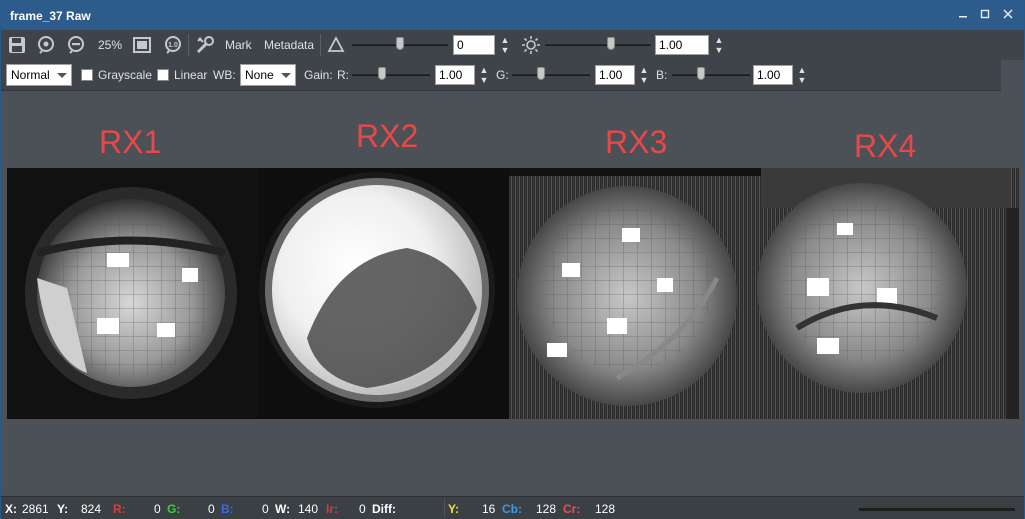 Image resolution: width=1025 pixels, height=519 pixels. Describe the element at coordinates (362, 509) in the screenshot. I see `status-ir-value: 0` at that location.